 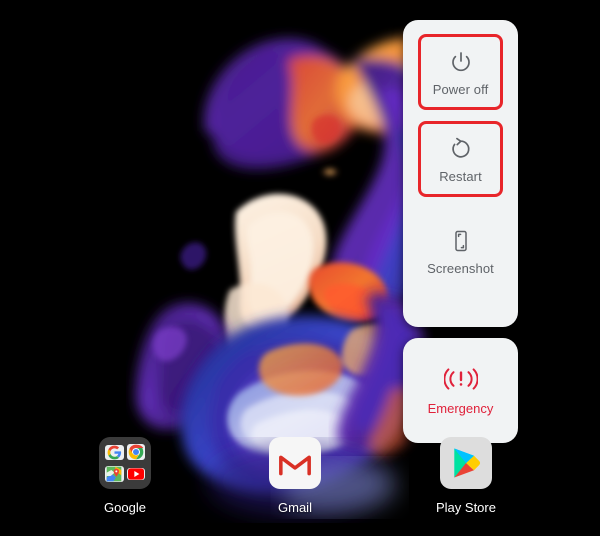 I want to click on google-folder-icon, so click(x=125, y=463).